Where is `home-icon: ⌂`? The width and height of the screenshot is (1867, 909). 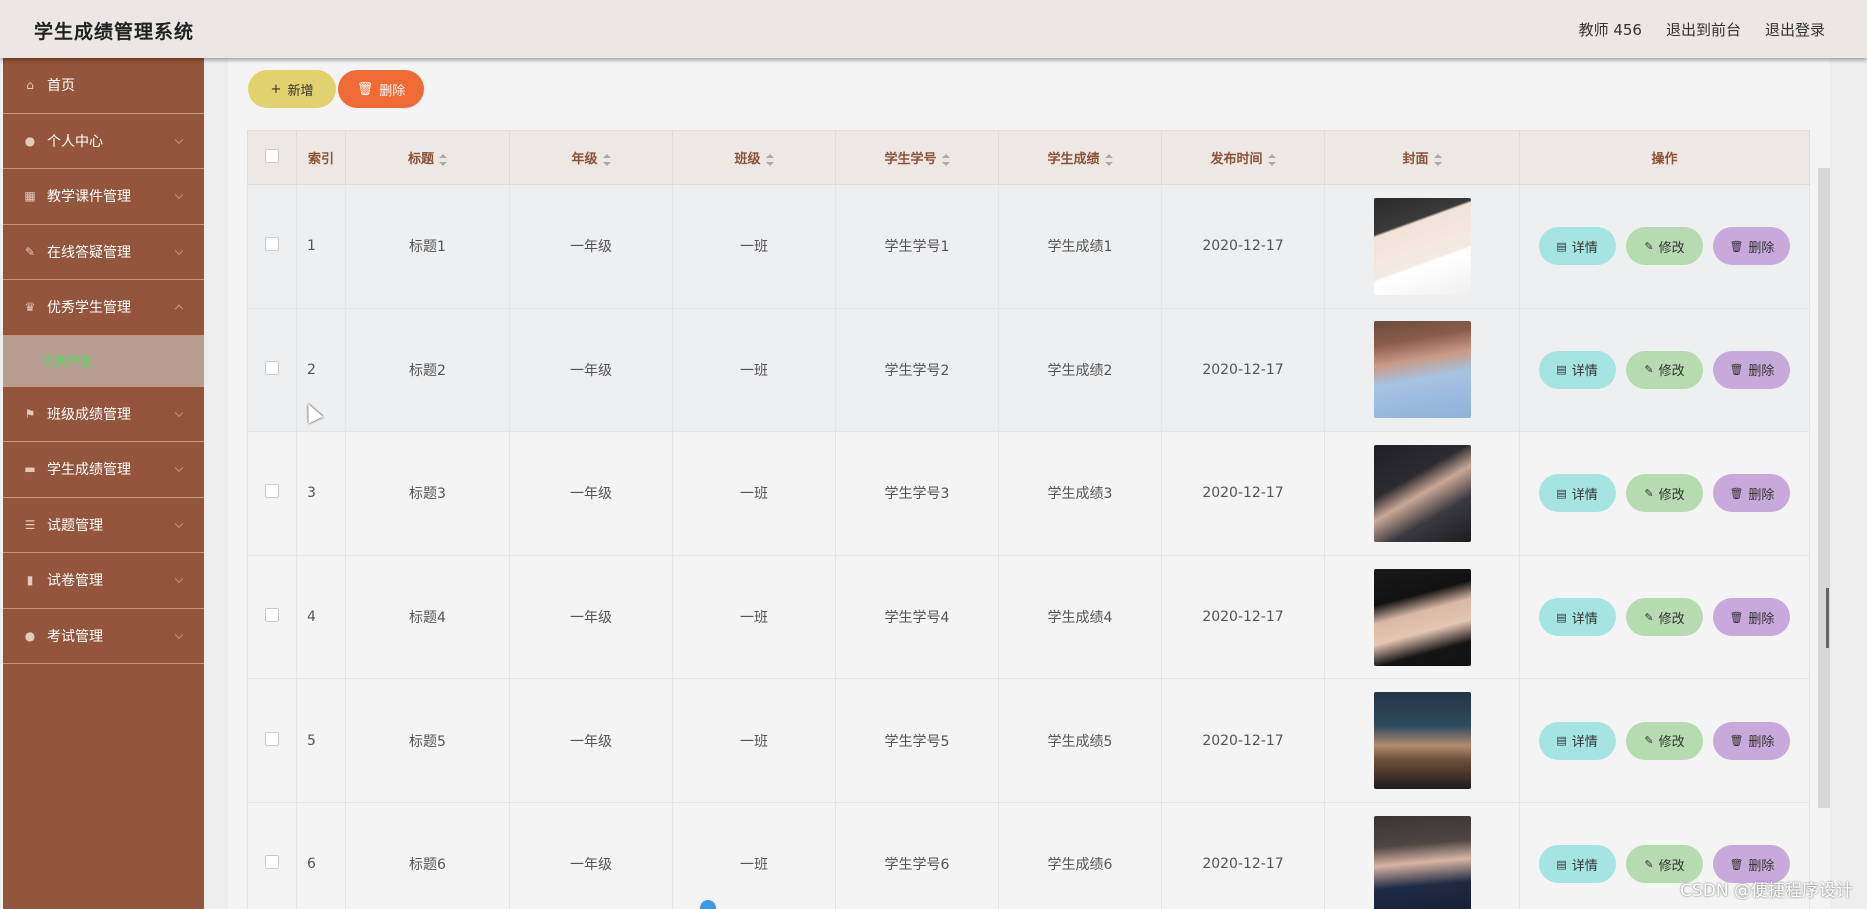
home-icon: ⌂ is located at coordinates (30, 85).